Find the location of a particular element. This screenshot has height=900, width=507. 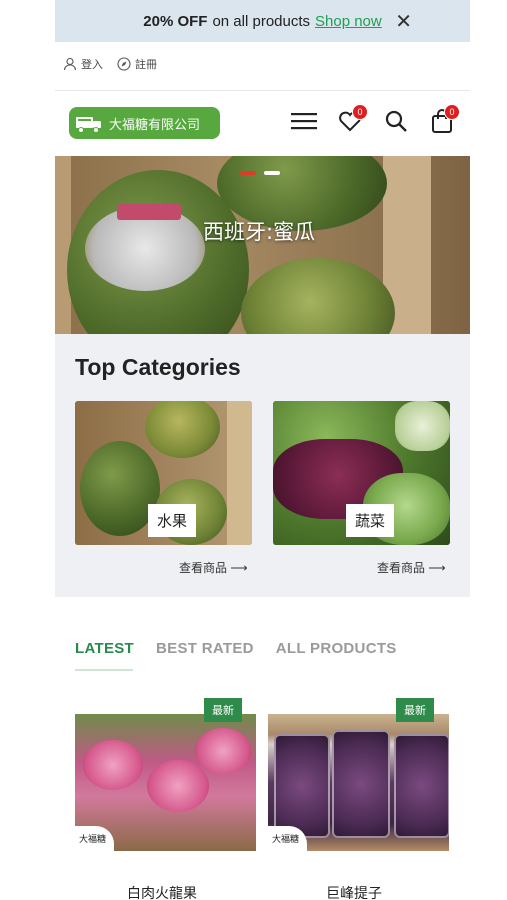

site-logo: 大福糖有限公司 is located at coordinates (144, 123).